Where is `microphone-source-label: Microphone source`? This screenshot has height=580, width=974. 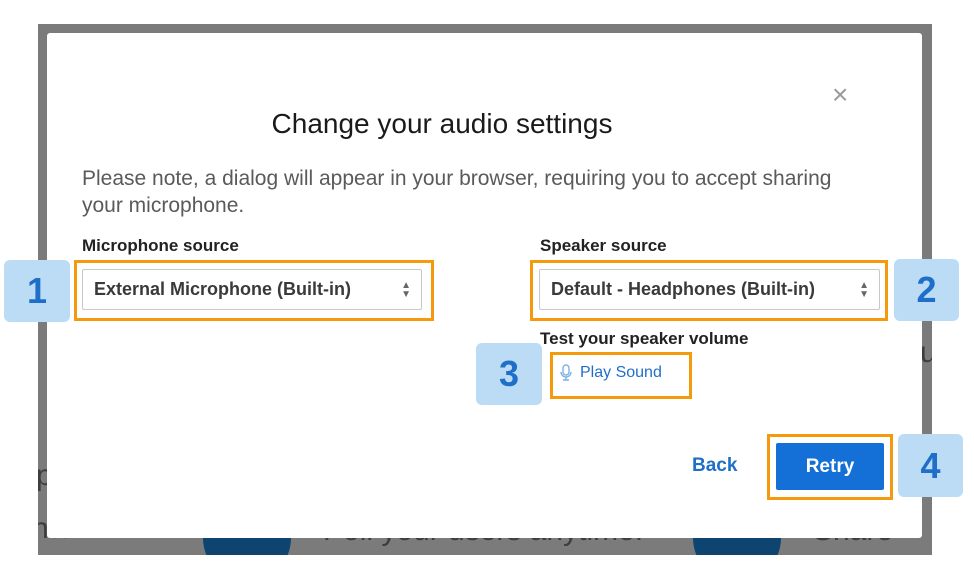
microphone-source-label: Microphone source is located at coordinates (160, 245).